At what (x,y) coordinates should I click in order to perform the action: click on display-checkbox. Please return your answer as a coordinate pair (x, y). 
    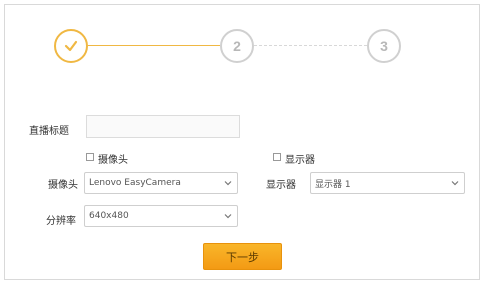
    Looking at the image, I should click on (277, 157).